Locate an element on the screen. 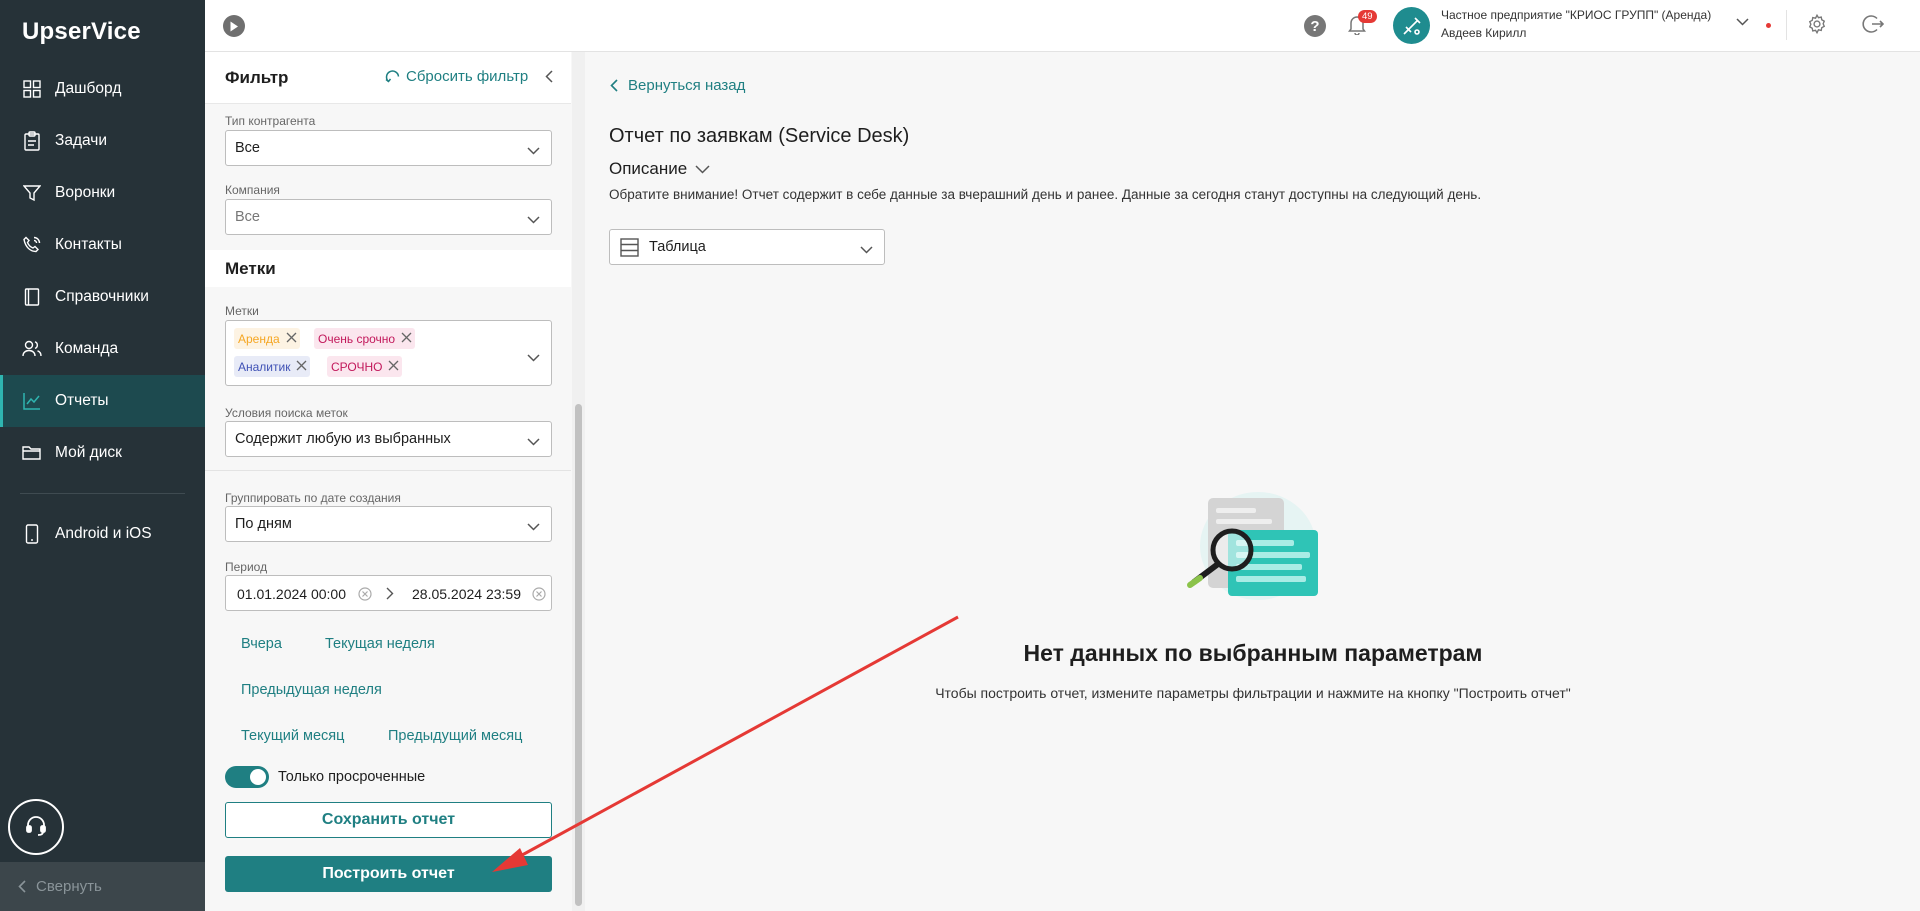  logout-button is located at coordinates (1873, 24).